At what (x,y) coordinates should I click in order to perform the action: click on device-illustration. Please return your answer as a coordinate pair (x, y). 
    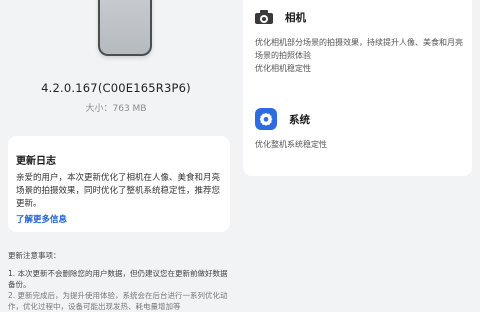
    Looking at the image, I should click on (125, 28).